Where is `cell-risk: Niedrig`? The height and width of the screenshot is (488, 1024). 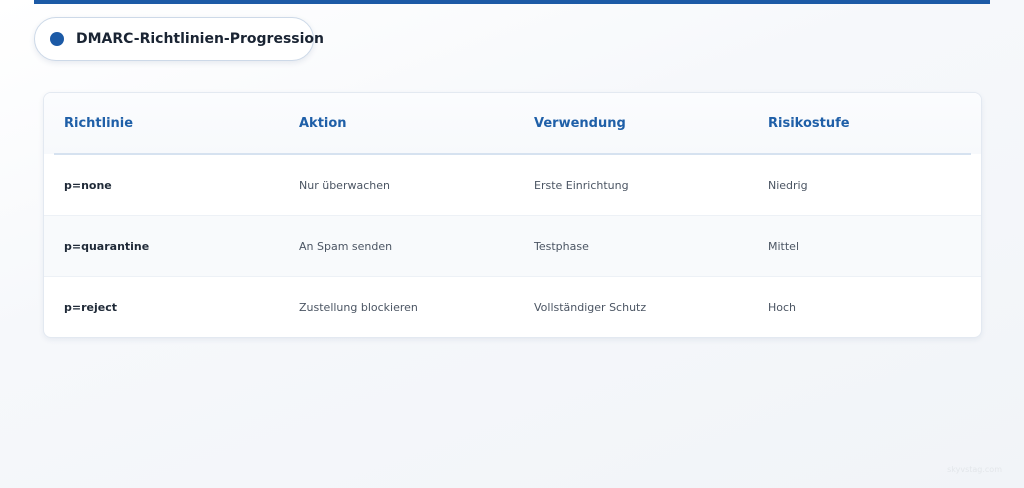
cell-risk: Niedrig is located at coordinates (788, 185).